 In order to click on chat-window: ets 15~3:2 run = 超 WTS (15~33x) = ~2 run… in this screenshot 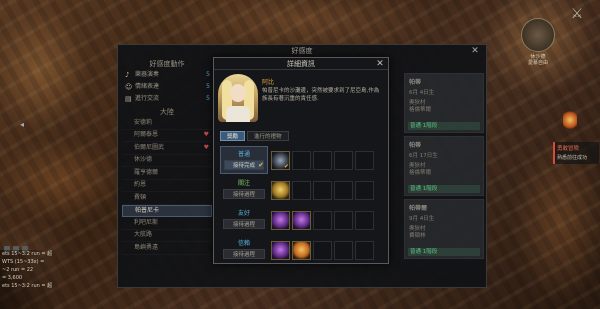, I will do `click(30, 279)`.